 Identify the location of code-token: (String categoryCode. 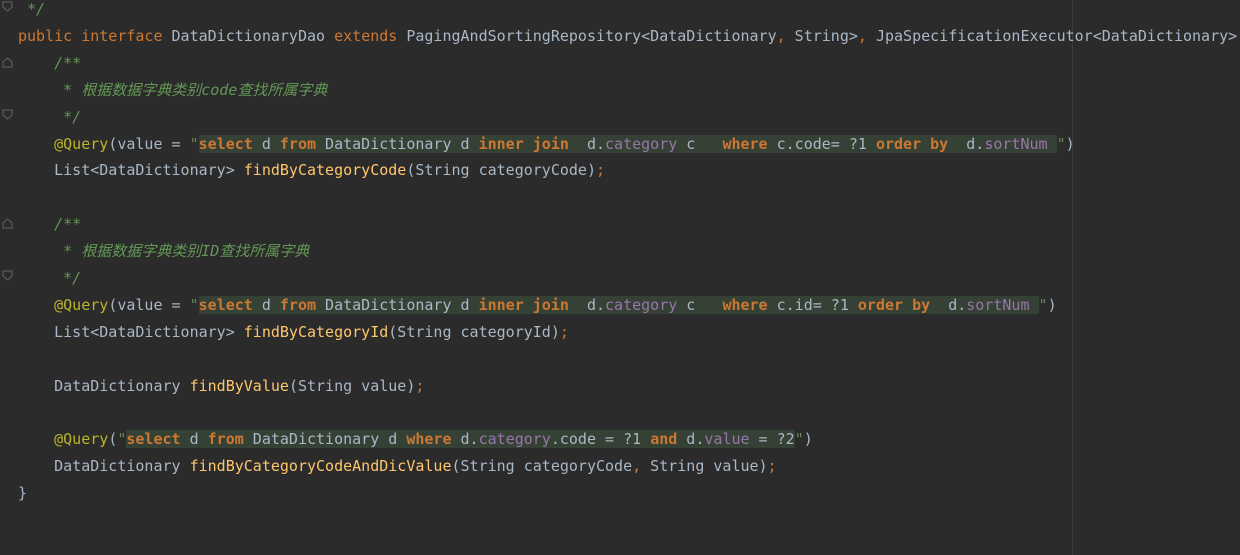
(542, 466).